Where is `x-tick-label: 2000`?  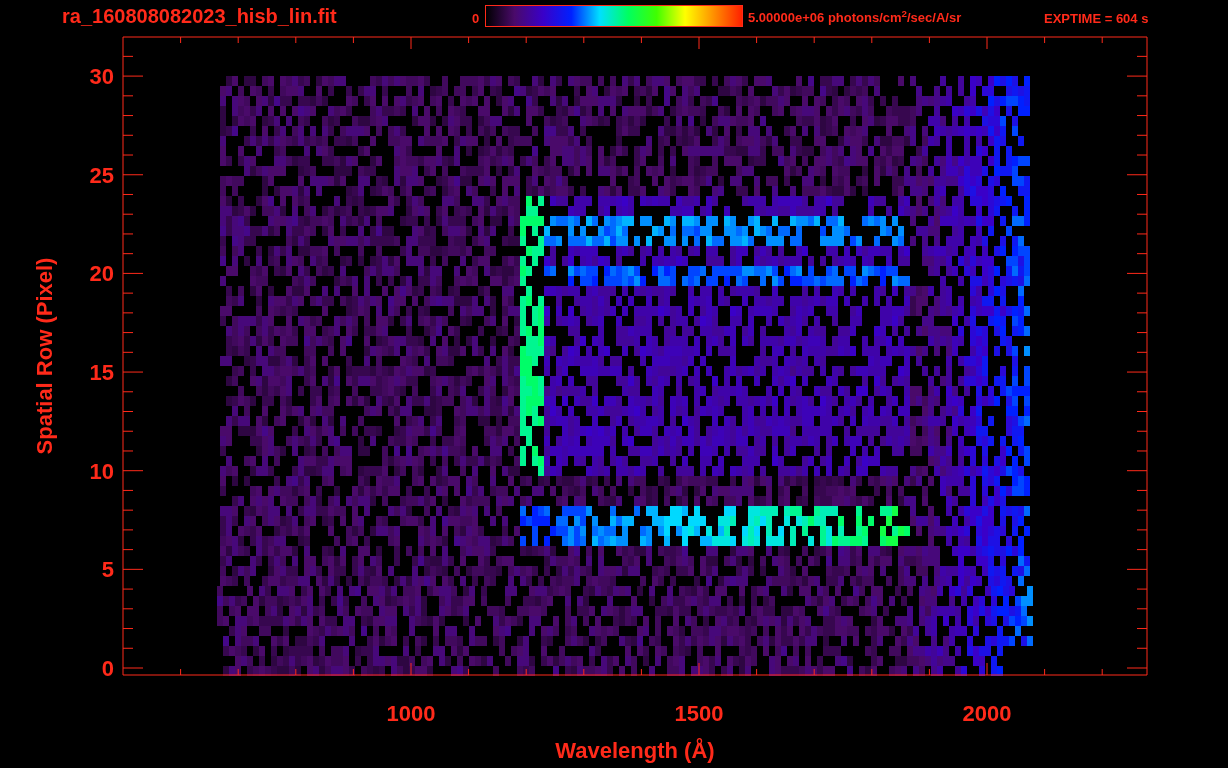
x-tick-label: 2000 is located at coordinates (987, 713).